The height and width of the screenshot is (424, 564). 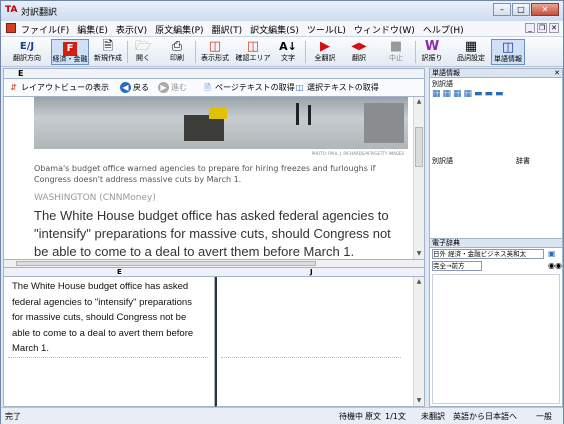 What do you see at coordinates (496, 161) in the screenshot?
I see `alt-words-header: 別訳語 辞書` at bounding box center [496, 161].